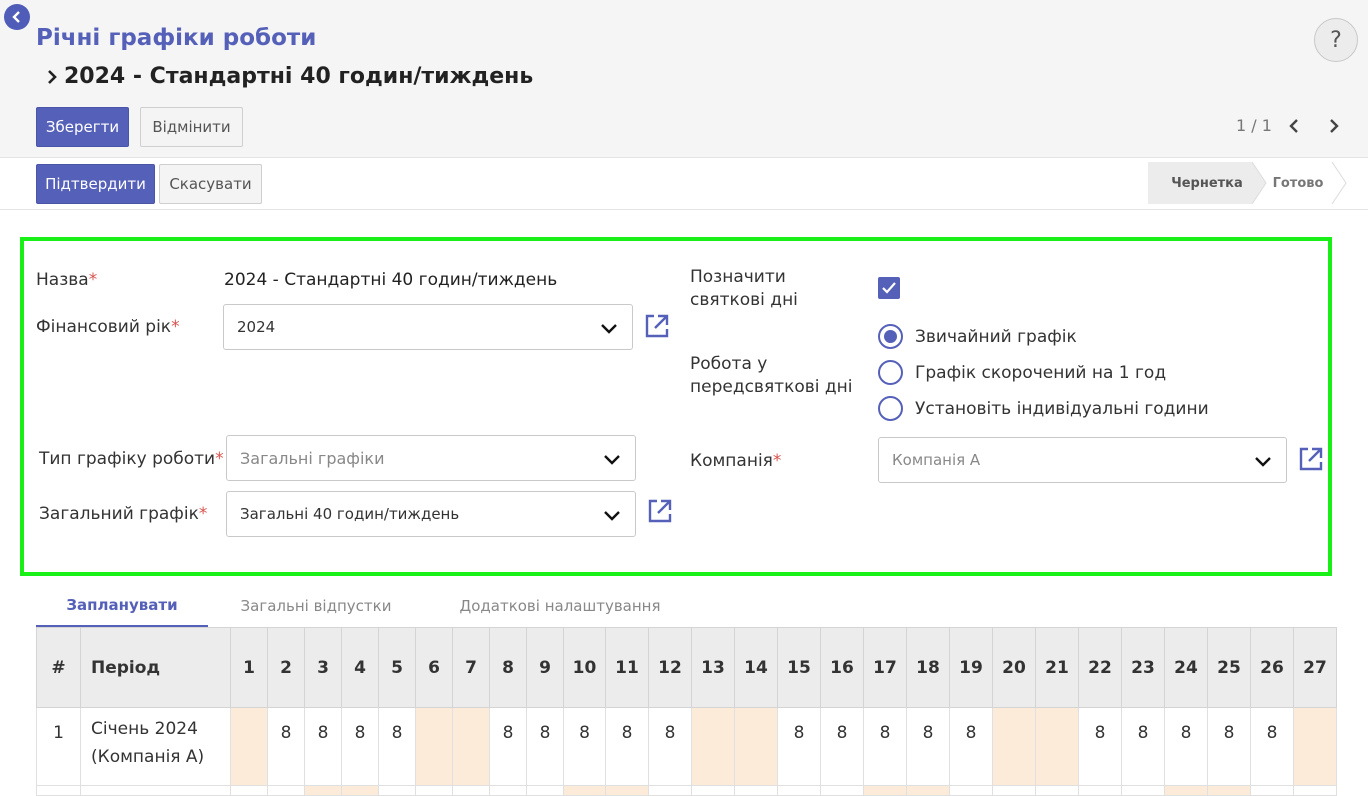  Describe the element at coordinates (1043, 408) in the screenshot. I see `radio-custom-hours: Установіть індивідуальні години` at that location.